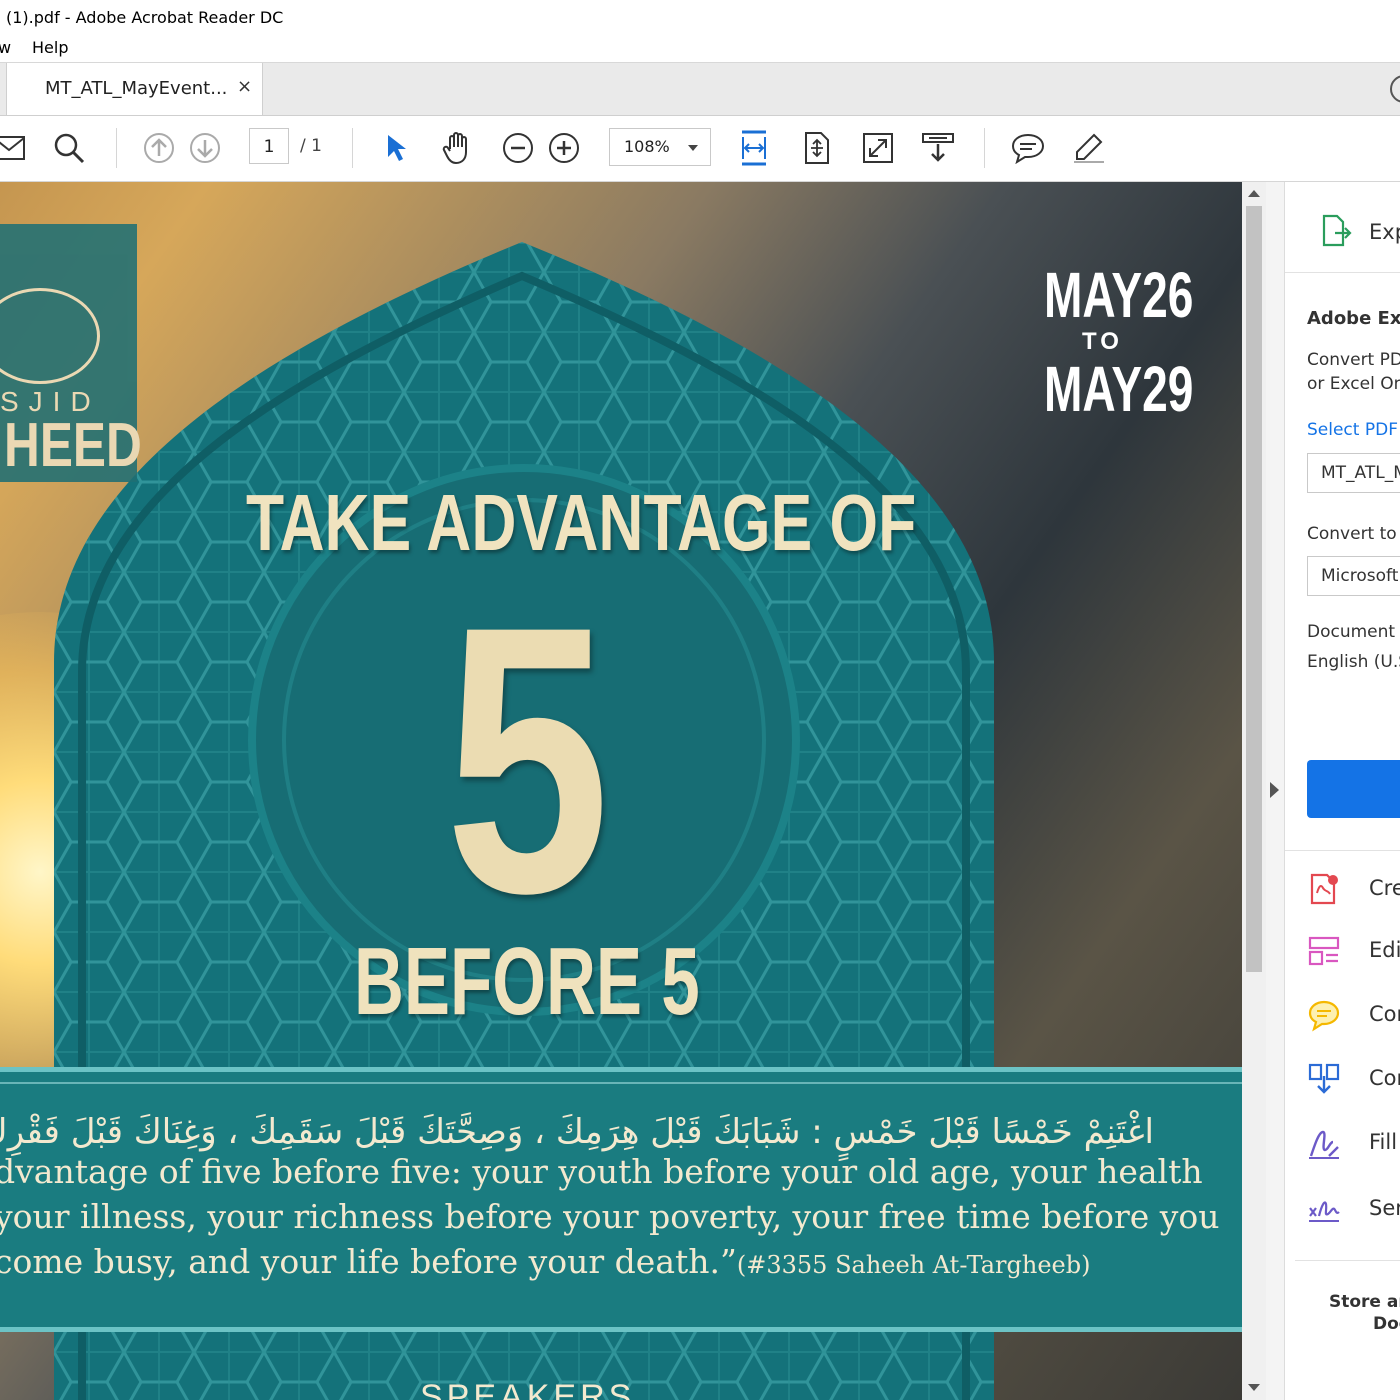  I want to click on tool-fill-sign: Fill, so click(1353, 1144).